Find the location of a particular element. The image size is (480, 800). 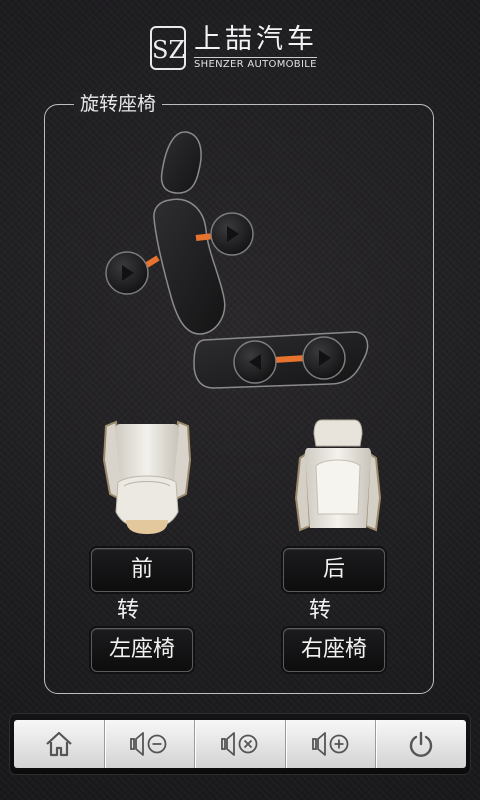

backrest-forward-knob is located at coordinates (232, 234).